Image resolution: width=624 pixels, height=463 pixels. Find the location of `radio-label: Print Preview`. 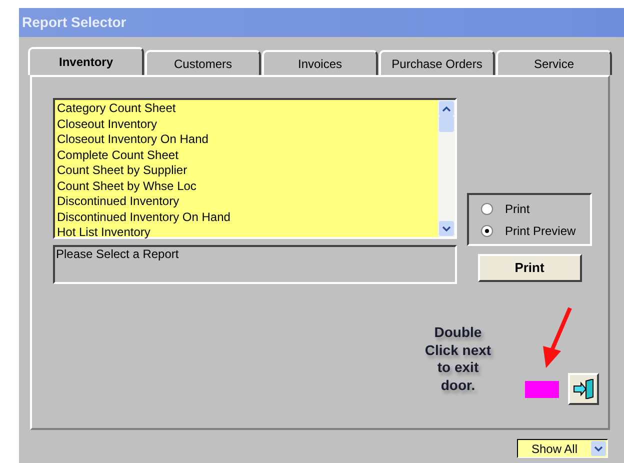

radio-label: Print Preview is located at coordinates (540, 231).